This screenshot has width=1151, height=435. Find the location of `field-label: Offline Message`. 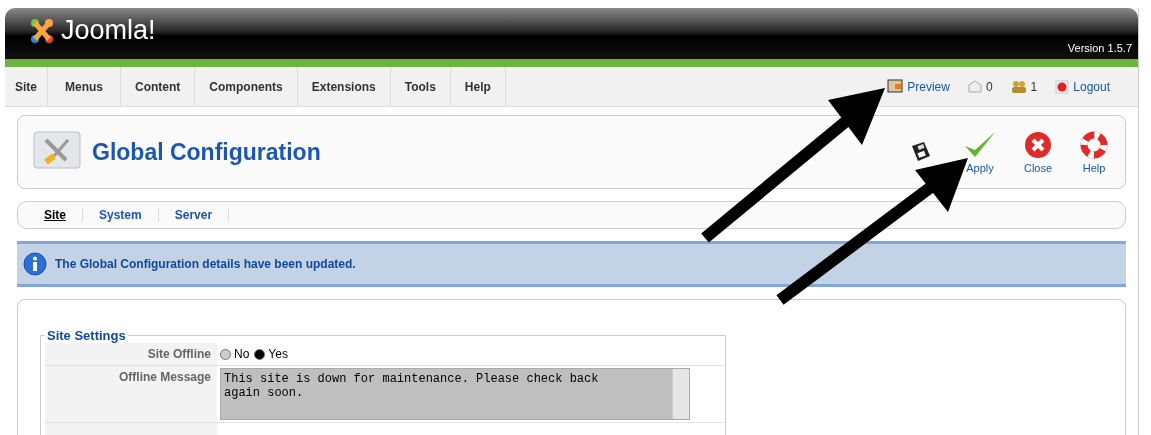

field-label: Offline Message is located at coordinates (131, 394).